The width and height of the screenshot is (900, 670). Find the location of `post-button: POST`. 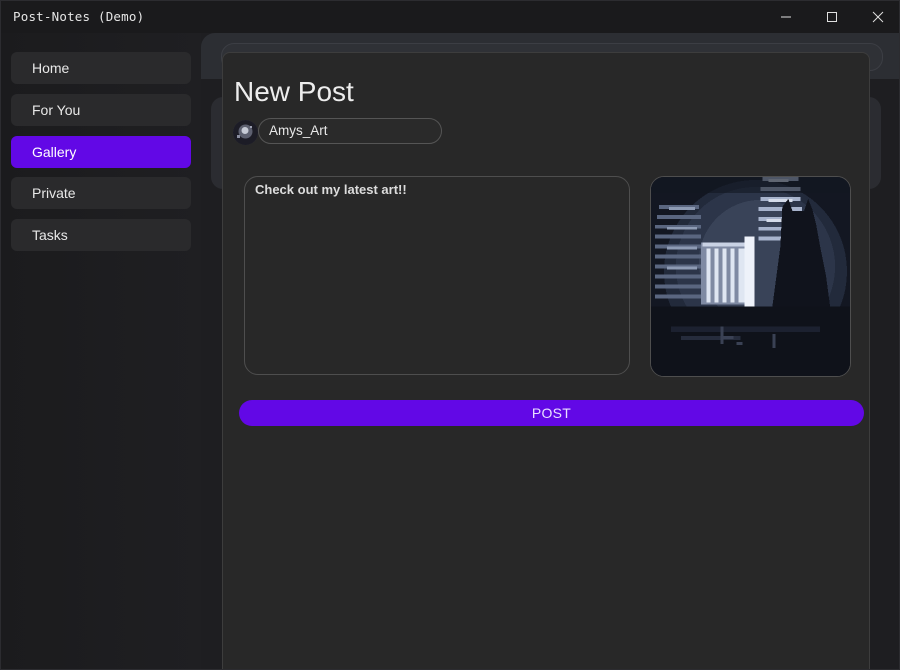

post-button: POST is located at coordinates (551, 413).